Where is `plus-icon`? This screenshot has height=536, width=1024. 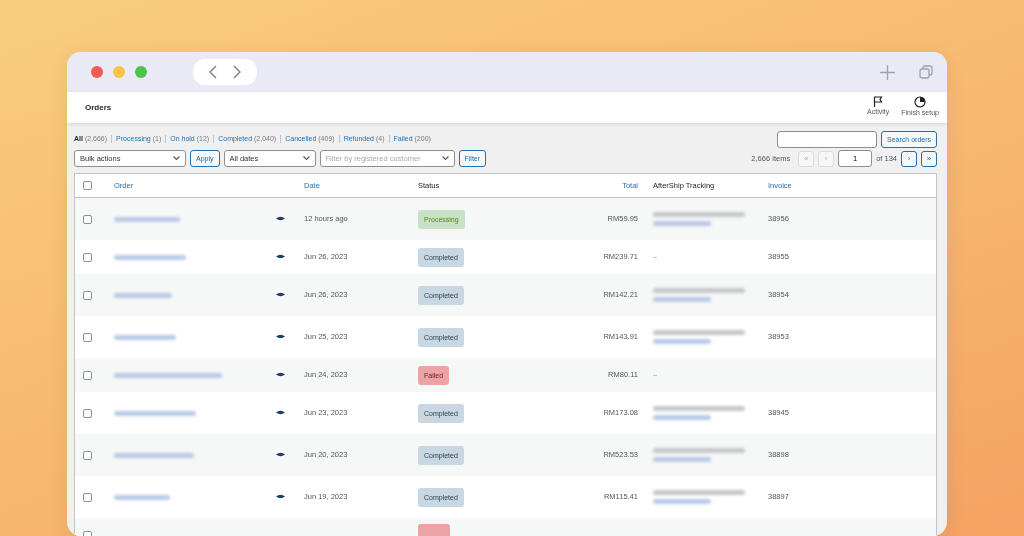 plus-icon is located at coordinates (887, 72).